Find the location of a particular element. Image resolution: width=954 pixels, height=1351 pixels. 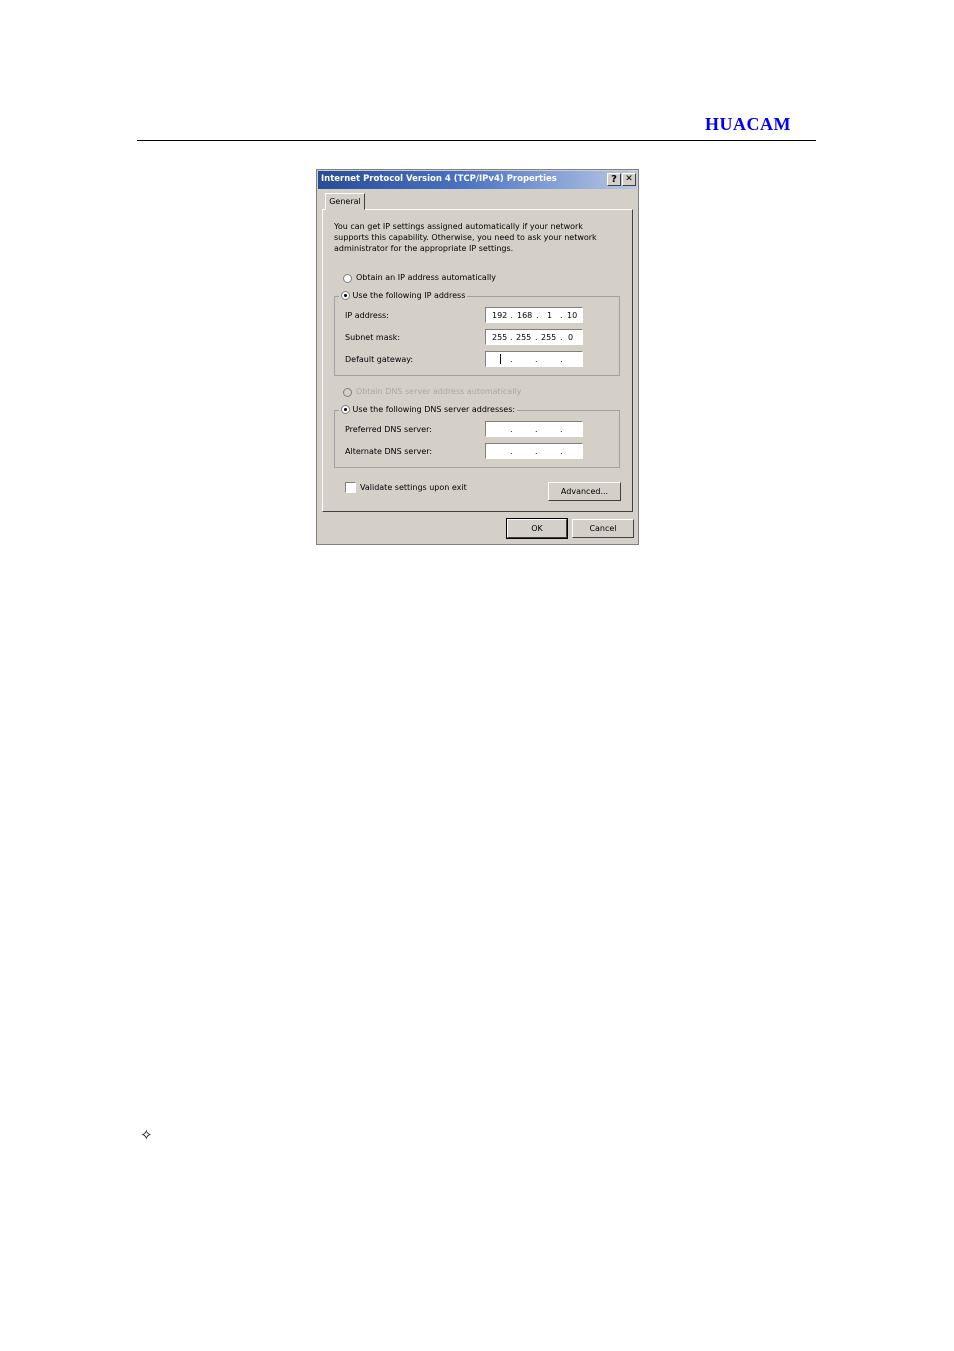

ip-octet-3: 1 is located at coordinates (550, 315).